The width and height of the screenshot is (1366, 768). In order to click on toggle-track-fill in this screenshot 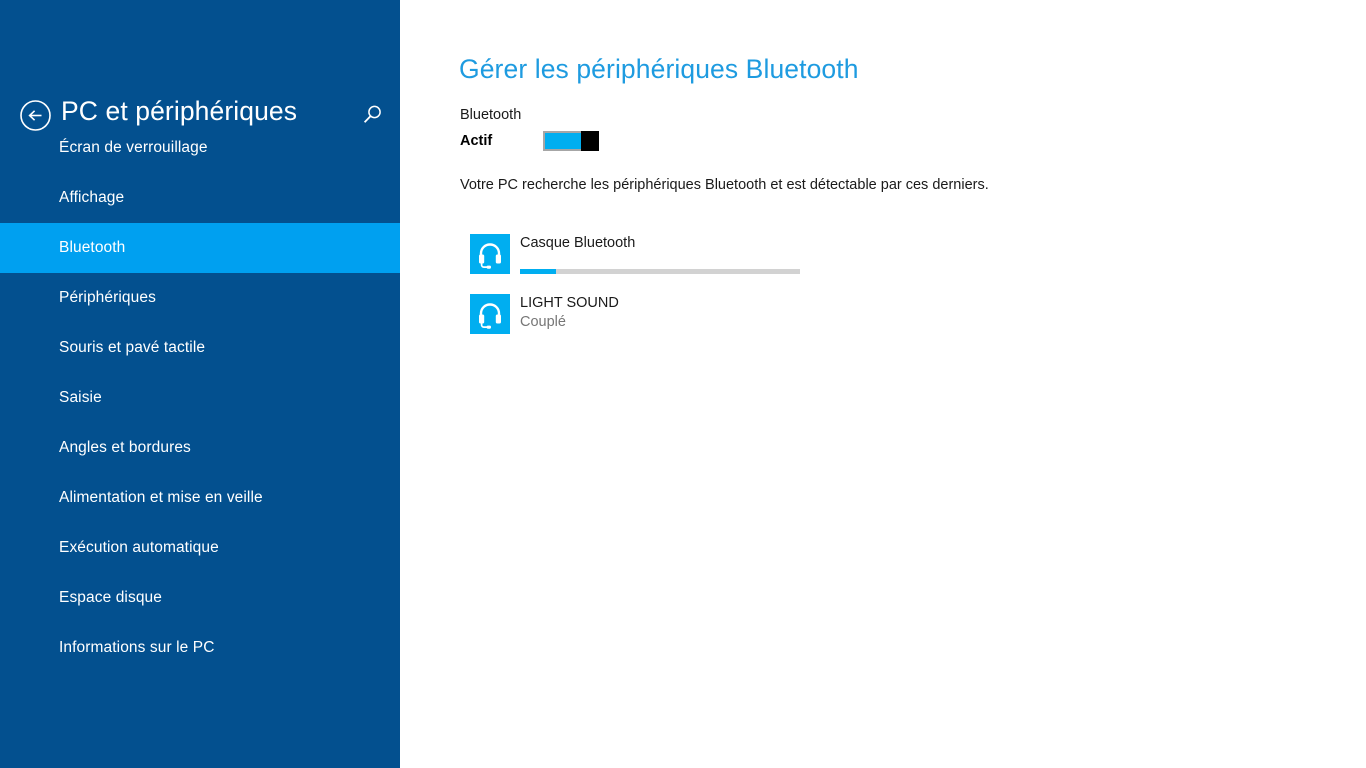, I will do `click(564, 141)`.